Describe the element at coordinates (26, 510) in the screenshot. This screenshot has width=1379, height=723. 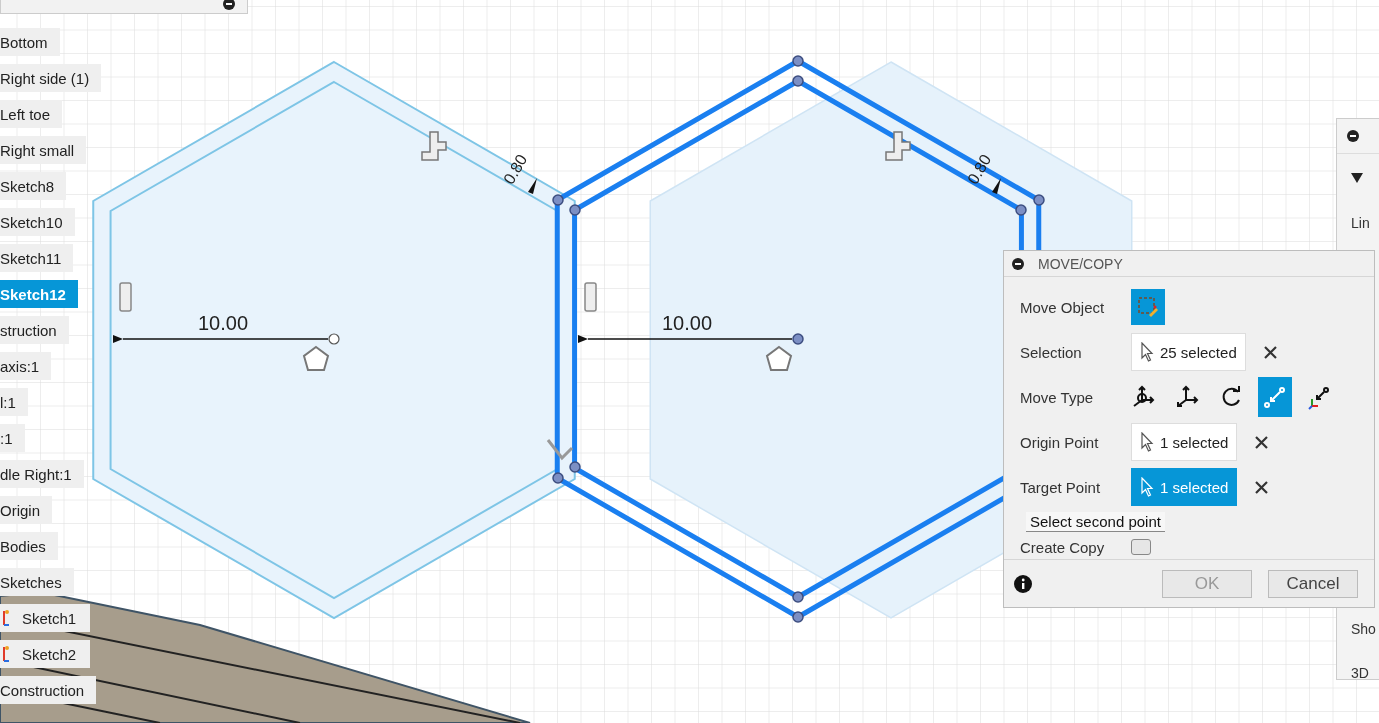
I see `browser-item: Origin` at that location.